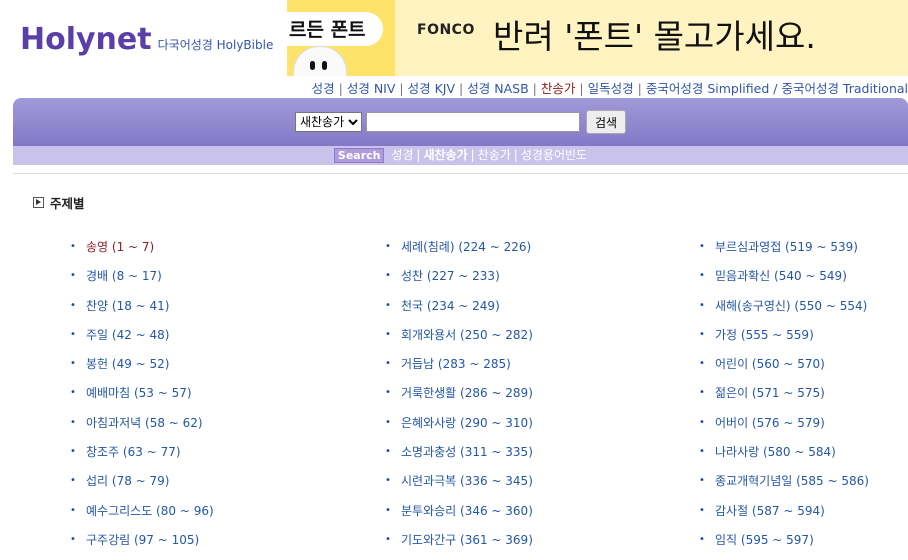 The height and width of the screenshot is (560, 908). What do you see at coordinates (781, 281) in the screenshot?
I see `topic-link: 믿음과확신 (540 ~ 549)` at bounding box center [781, 281].